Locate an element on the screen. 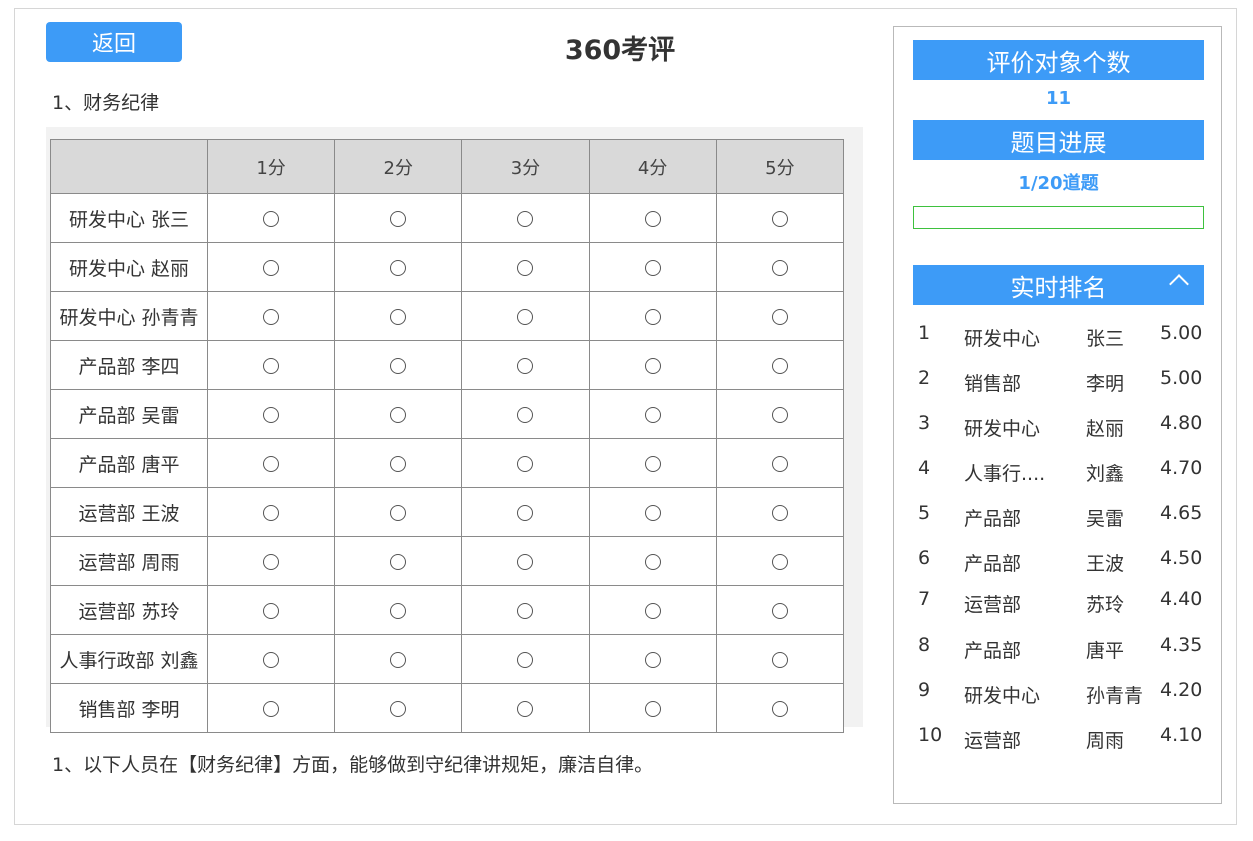 This screenshot has width=1253, height=841. ranking-name: 王波 is located at coordinates (1105, 564).